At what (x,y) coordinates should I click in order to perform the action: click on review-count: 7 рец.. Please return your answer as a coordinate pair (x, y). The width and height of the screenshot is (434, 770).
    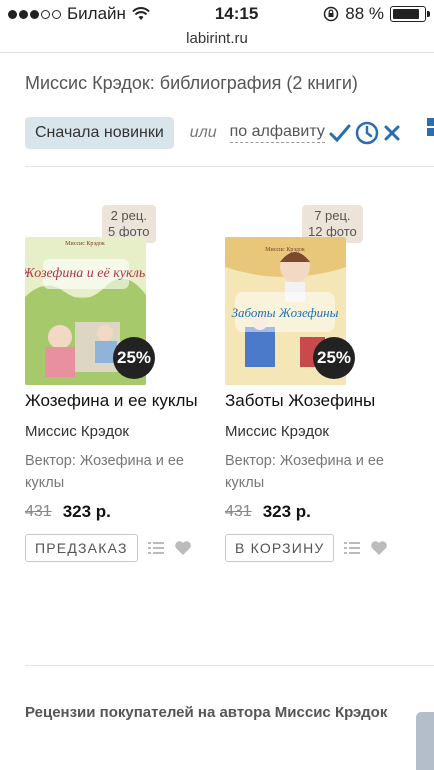
    Looking at the image, I should click on (332, 215).